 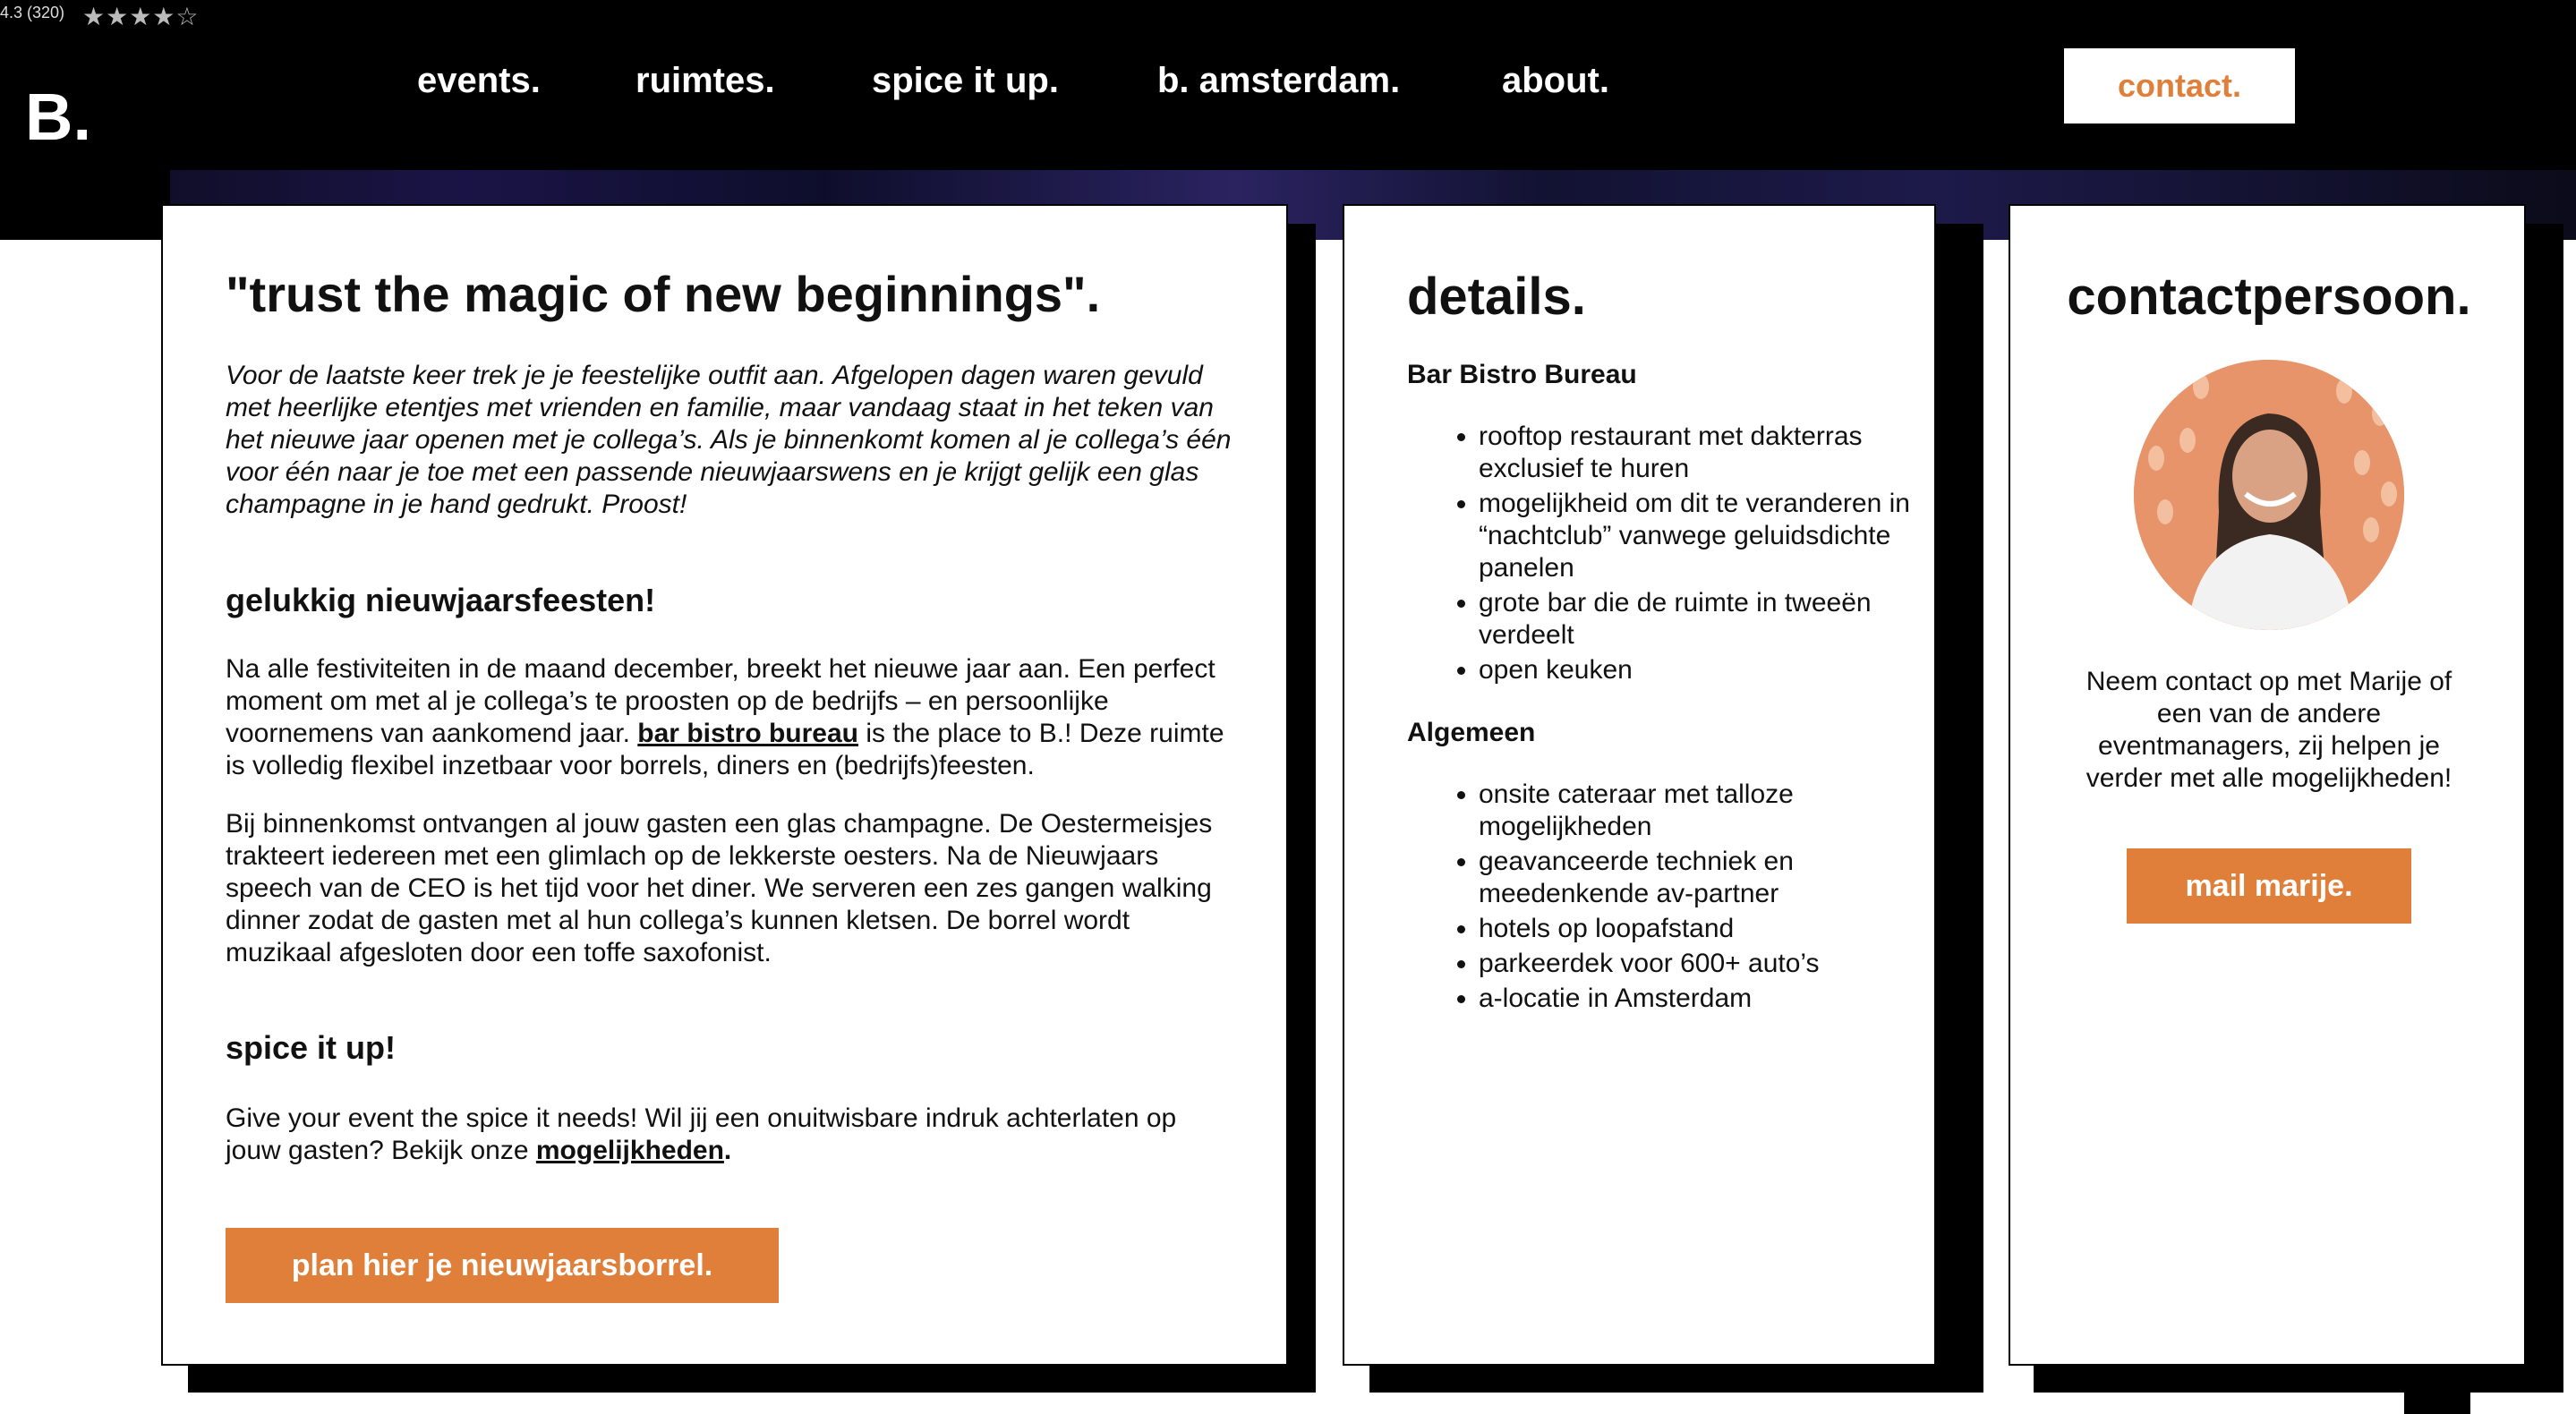 I want to click on hero-strip-edge, so click(x=85, y=205).